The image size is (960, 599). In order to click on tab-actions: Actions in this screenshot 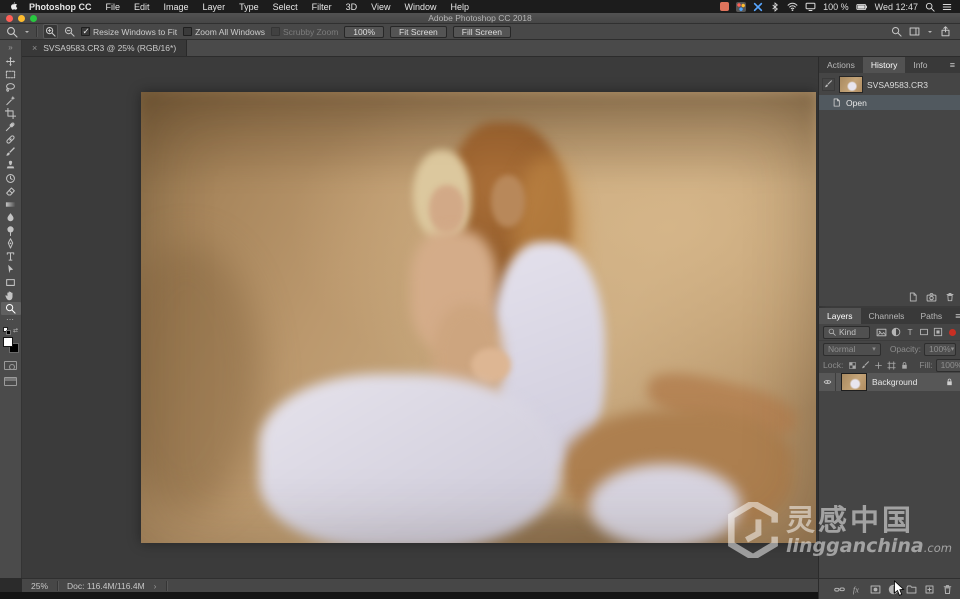, I will do `click(841, 65)`.